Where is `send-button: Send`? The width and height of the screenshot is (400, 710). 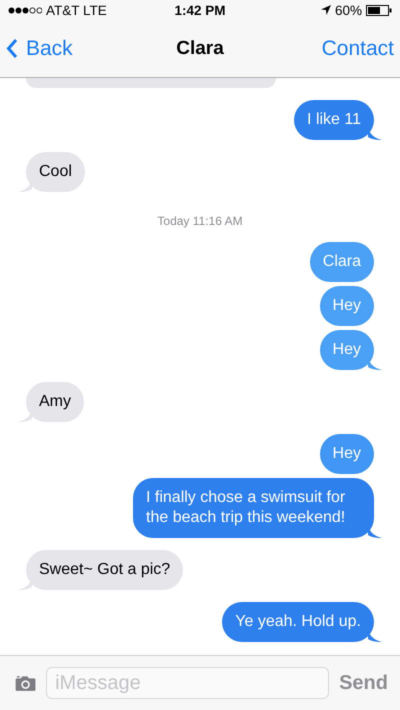
send-button: Send is located at coordinates (363, 683).